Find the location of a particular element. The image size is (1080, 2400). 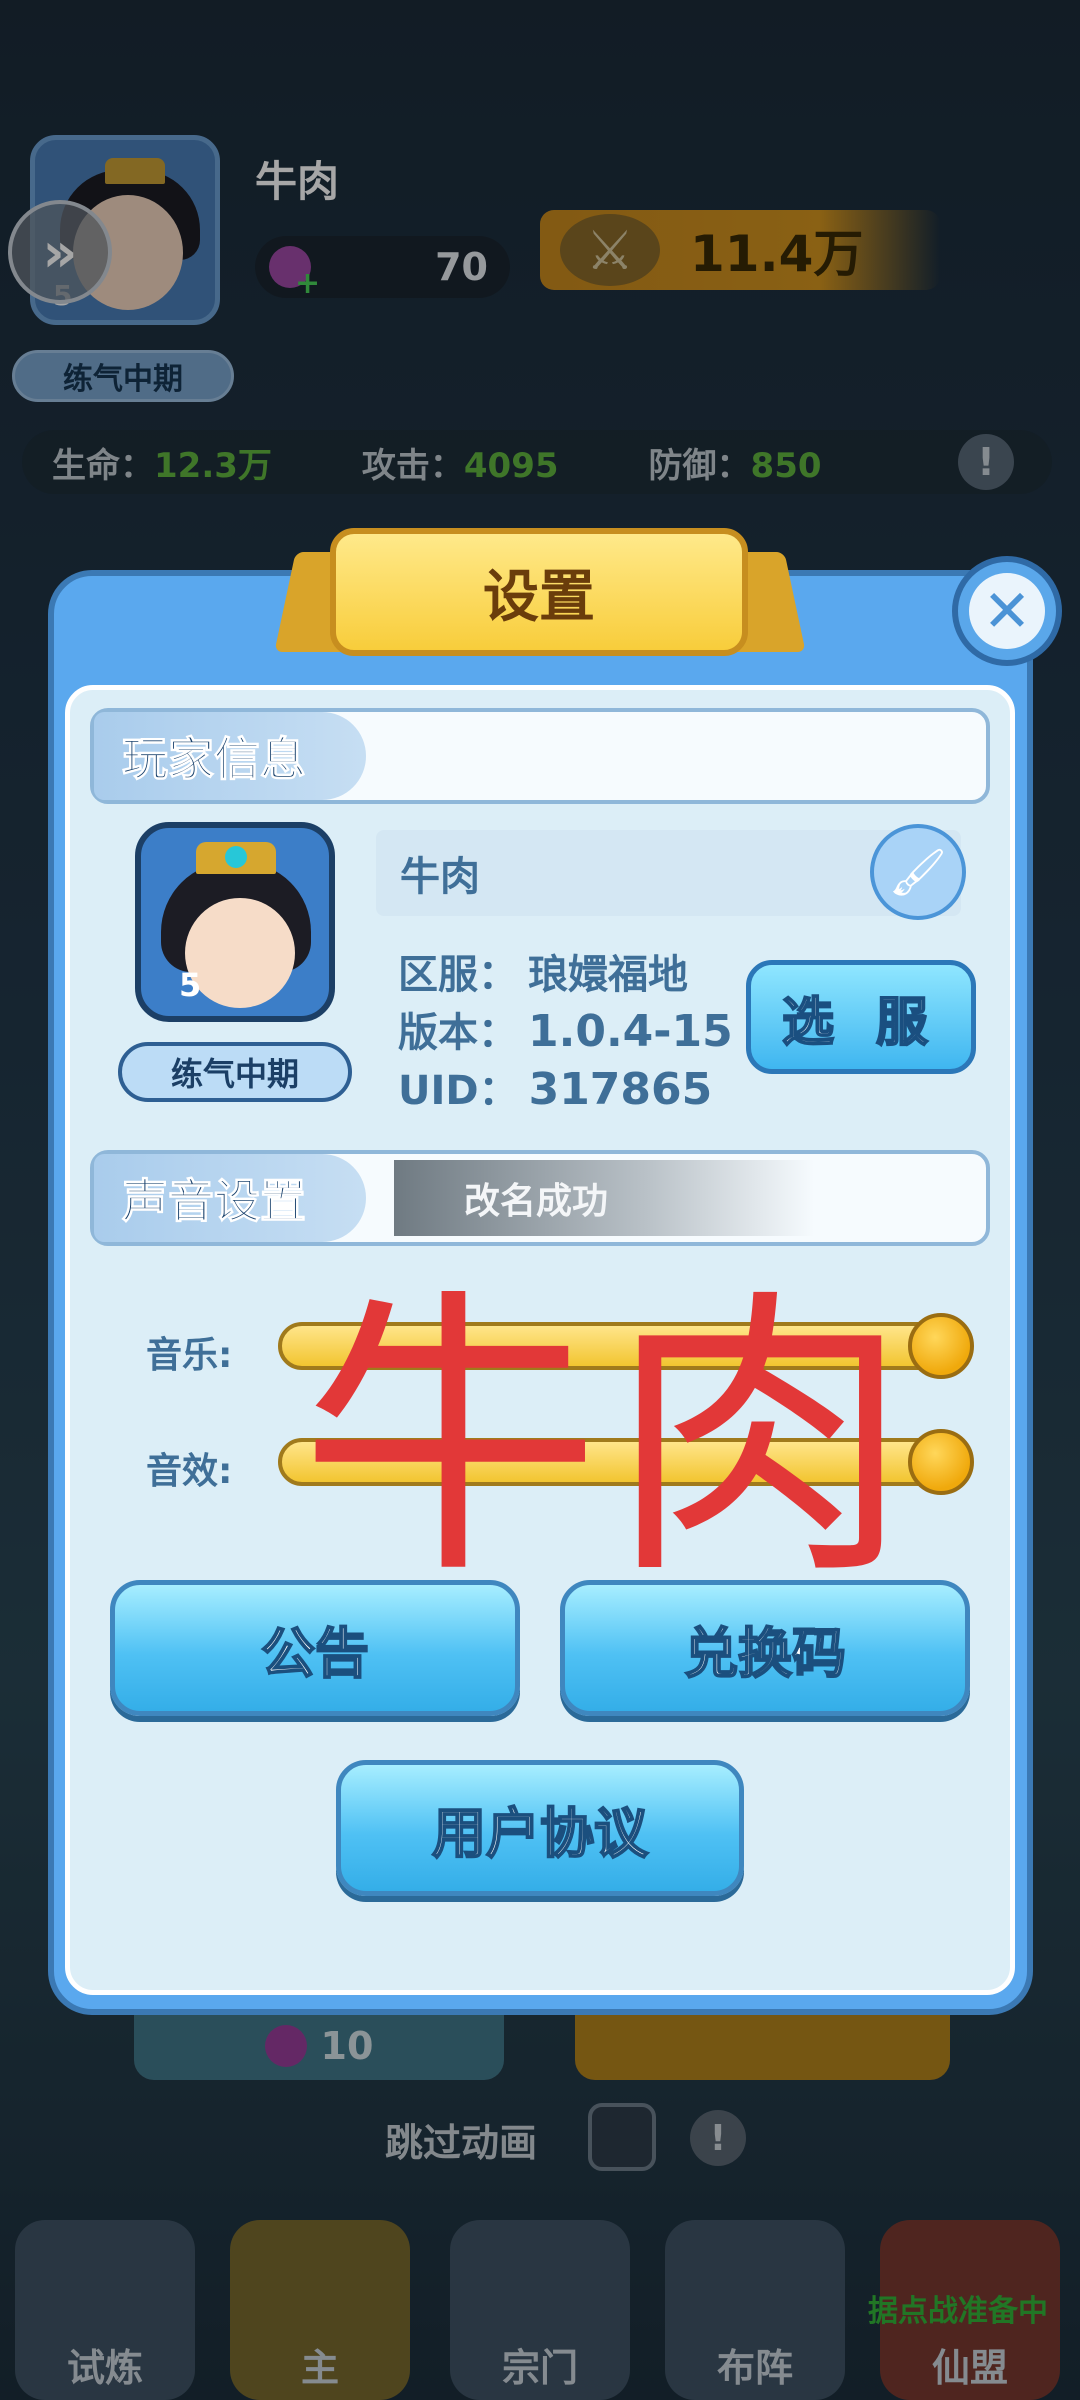

sound-settings-header: 声音设置 改名成功 is located at coordinates (540, 1198).